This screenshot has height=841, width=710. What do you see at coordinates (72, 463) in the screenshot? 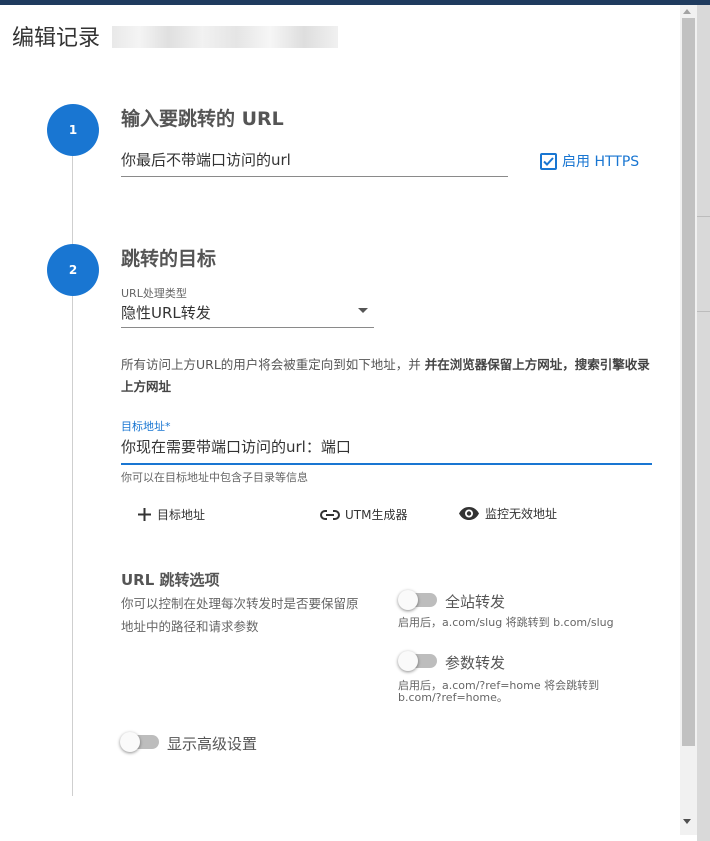
I see `stepper-line` at bounding box center [72, 463].